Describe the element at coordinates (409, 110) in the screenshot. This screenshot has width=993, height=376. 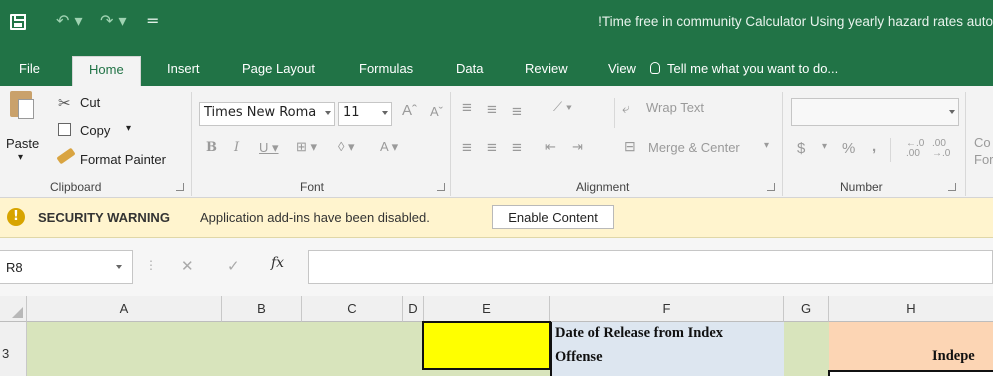
I see `grow-font-icon: Aˆ` at that location.